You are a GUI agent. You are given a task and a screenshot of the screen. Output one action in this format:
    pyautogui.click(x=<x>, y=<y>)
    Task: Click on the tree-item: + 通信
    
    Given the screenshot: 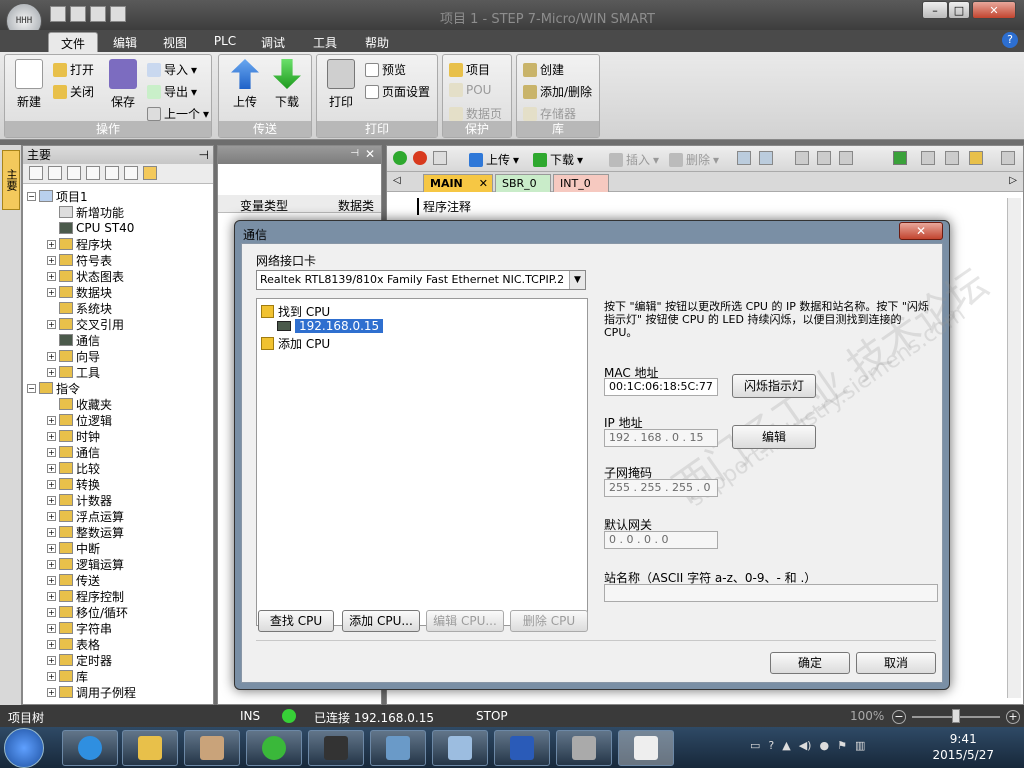 What is the action you would take?
    pyautogui.click(x=73, y=452)
    